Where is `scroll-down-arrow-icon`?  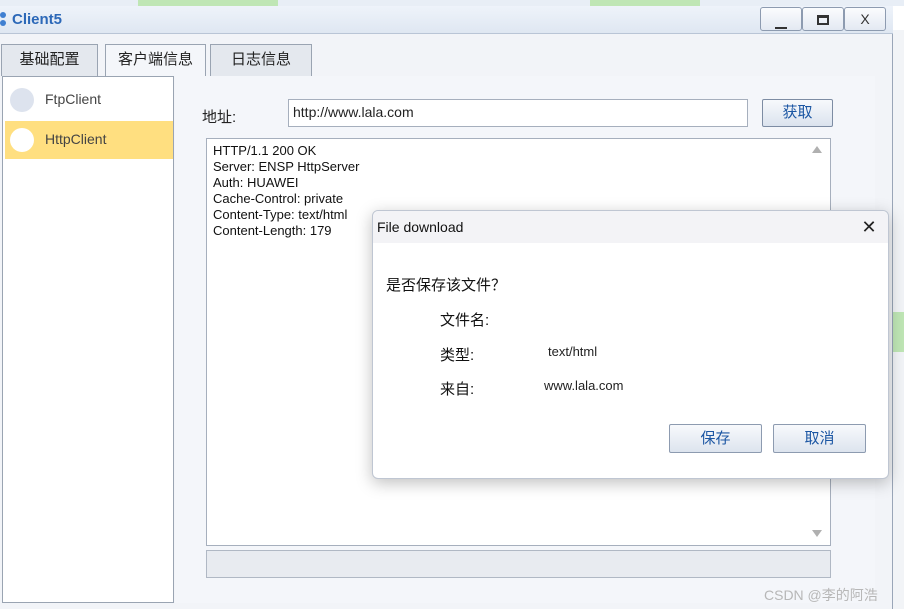 scroll-down-arrow-icon is located at coordinates (817, 533).